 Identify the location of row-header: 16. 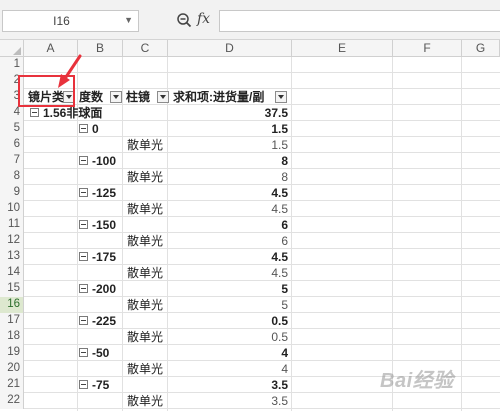
(12, 305).